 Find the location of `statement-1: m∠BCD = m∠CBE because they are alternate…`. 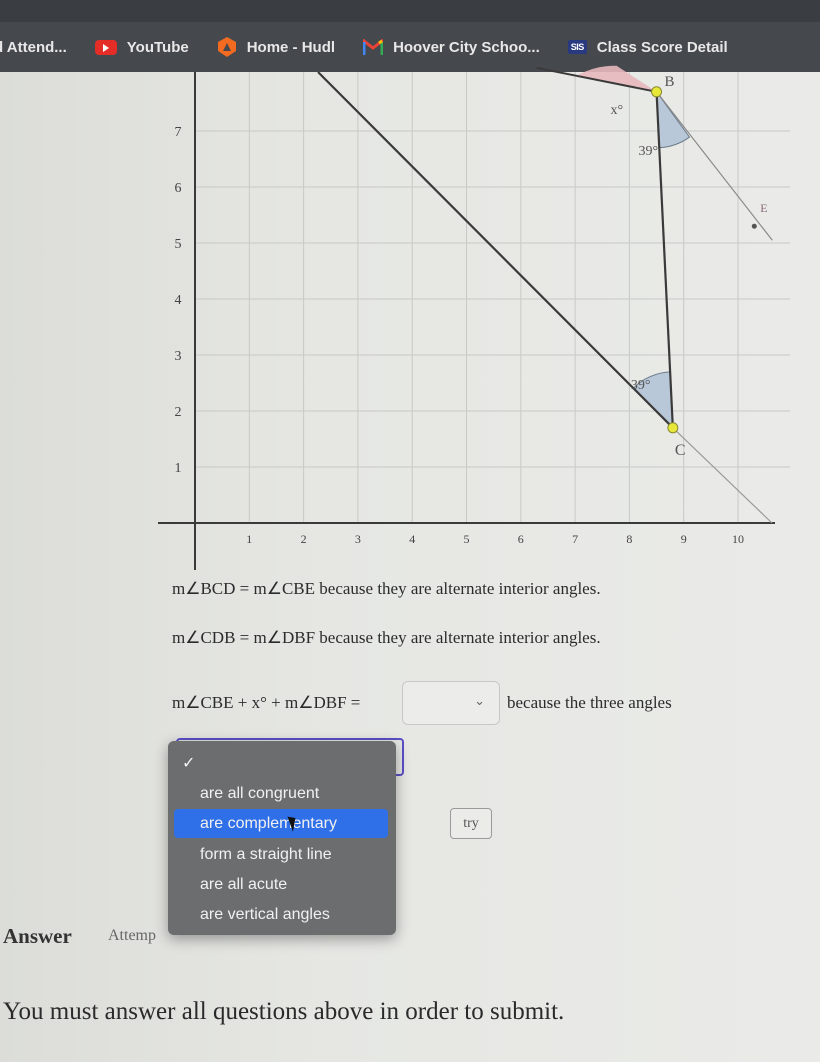

statement-1: m∠BCD = m∠CBE because they are alternate… is located at coordinates (386, 588).